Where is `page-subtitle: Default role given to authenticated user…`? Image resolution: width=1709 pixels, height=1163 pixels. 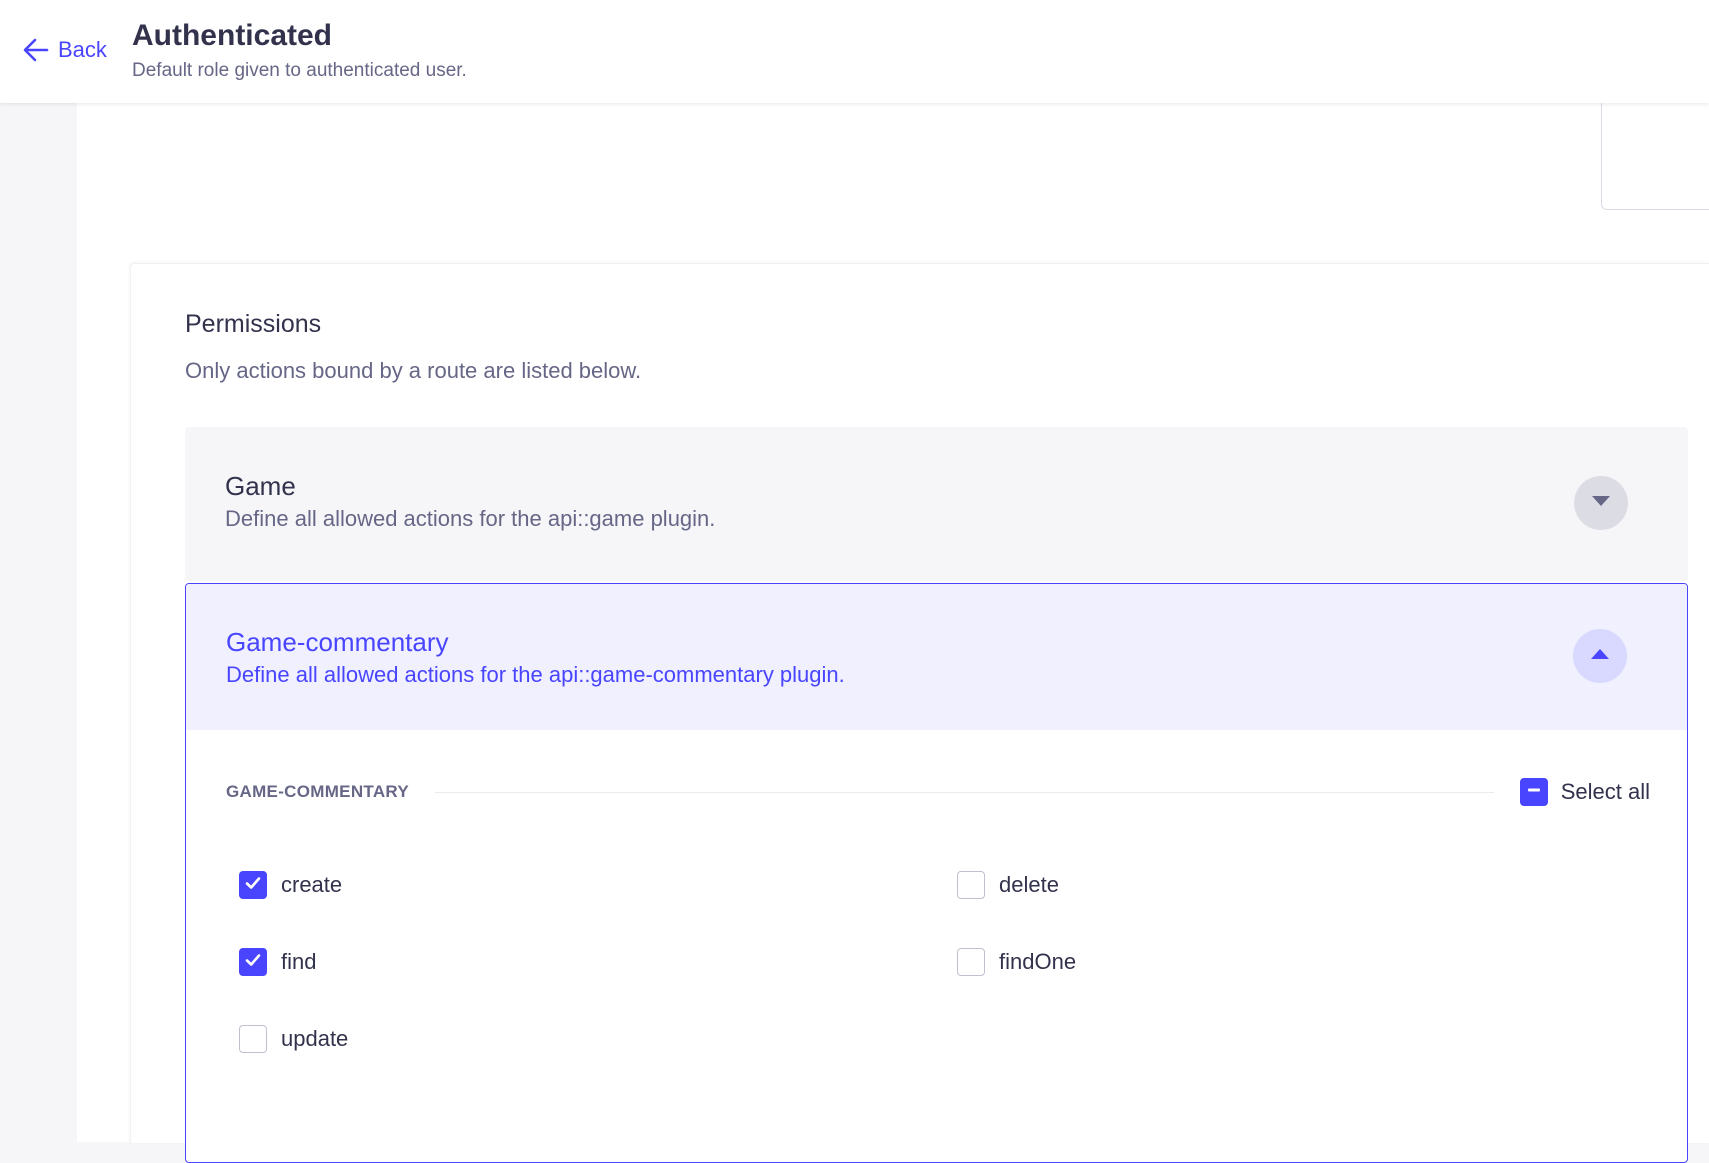 page-subtitle: Default role given to authenticated user… is located at coordinates (299, 70).